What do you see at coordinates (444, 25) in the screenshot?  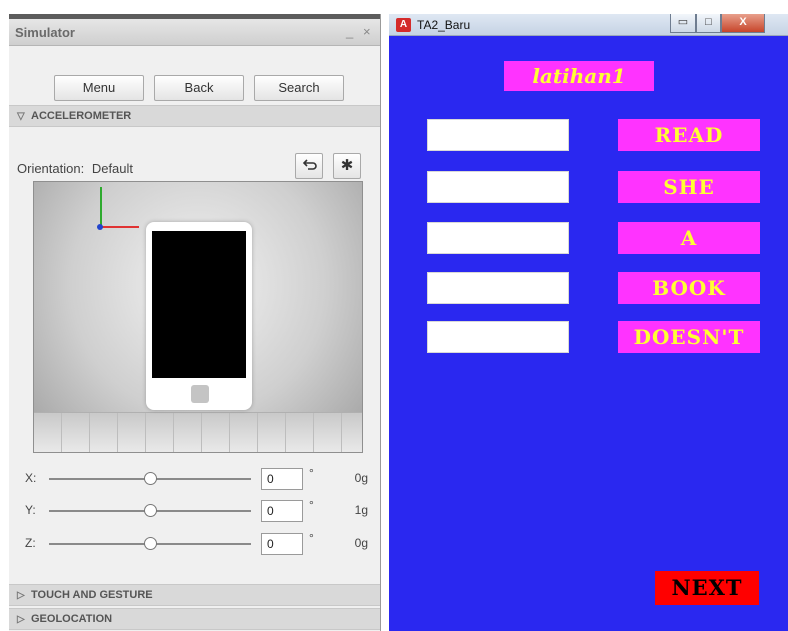 I see `app-window-title: TA2_Baru` at bounding box center [444, 25].